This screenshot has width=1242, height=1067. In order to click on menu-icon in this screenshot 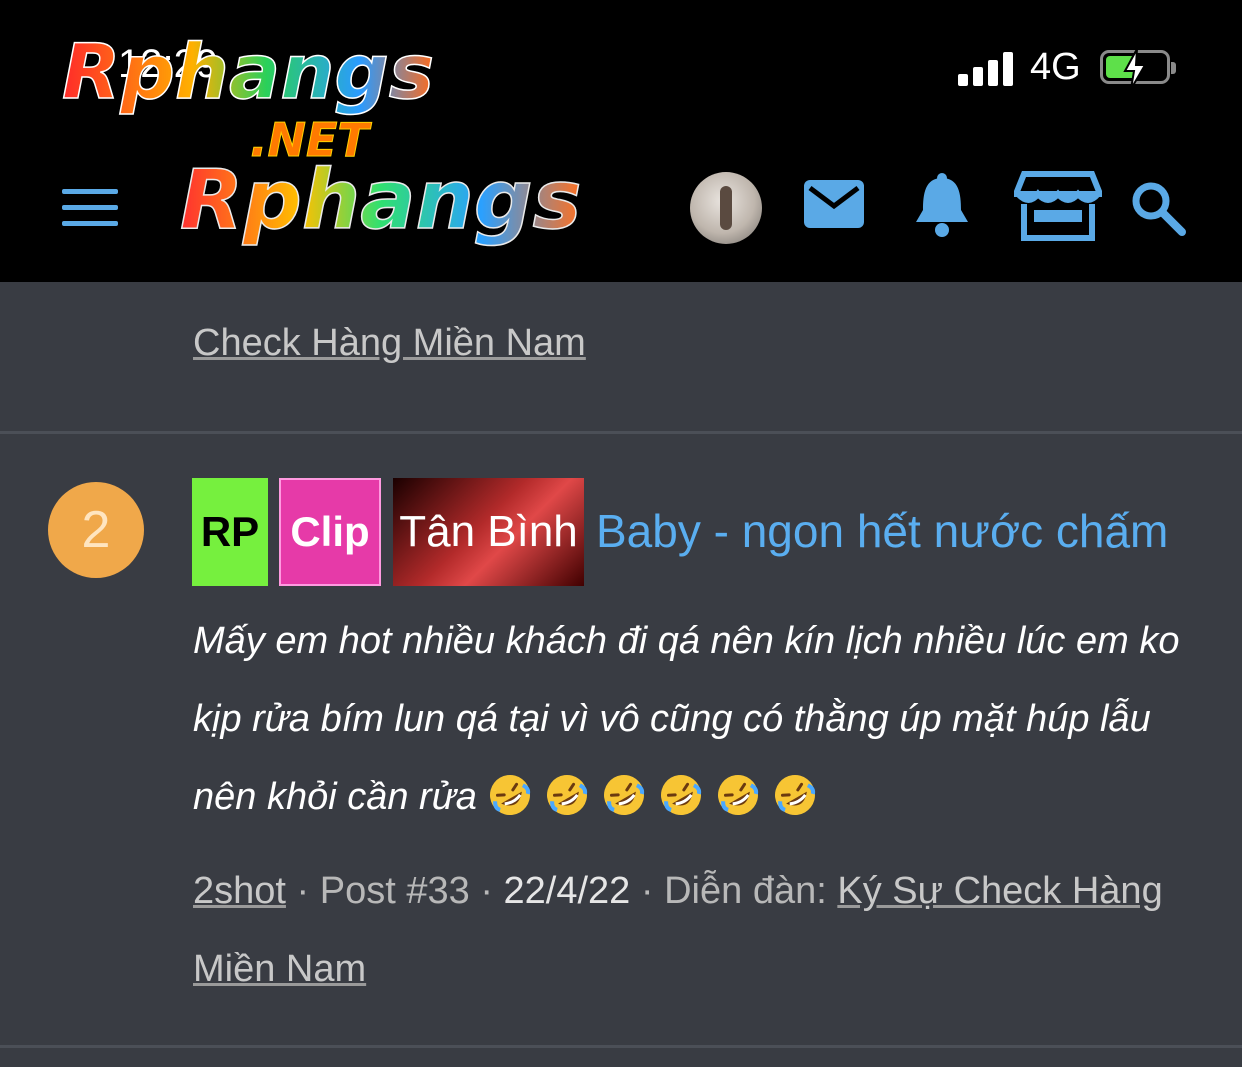, I will do `click(90, 207)`.